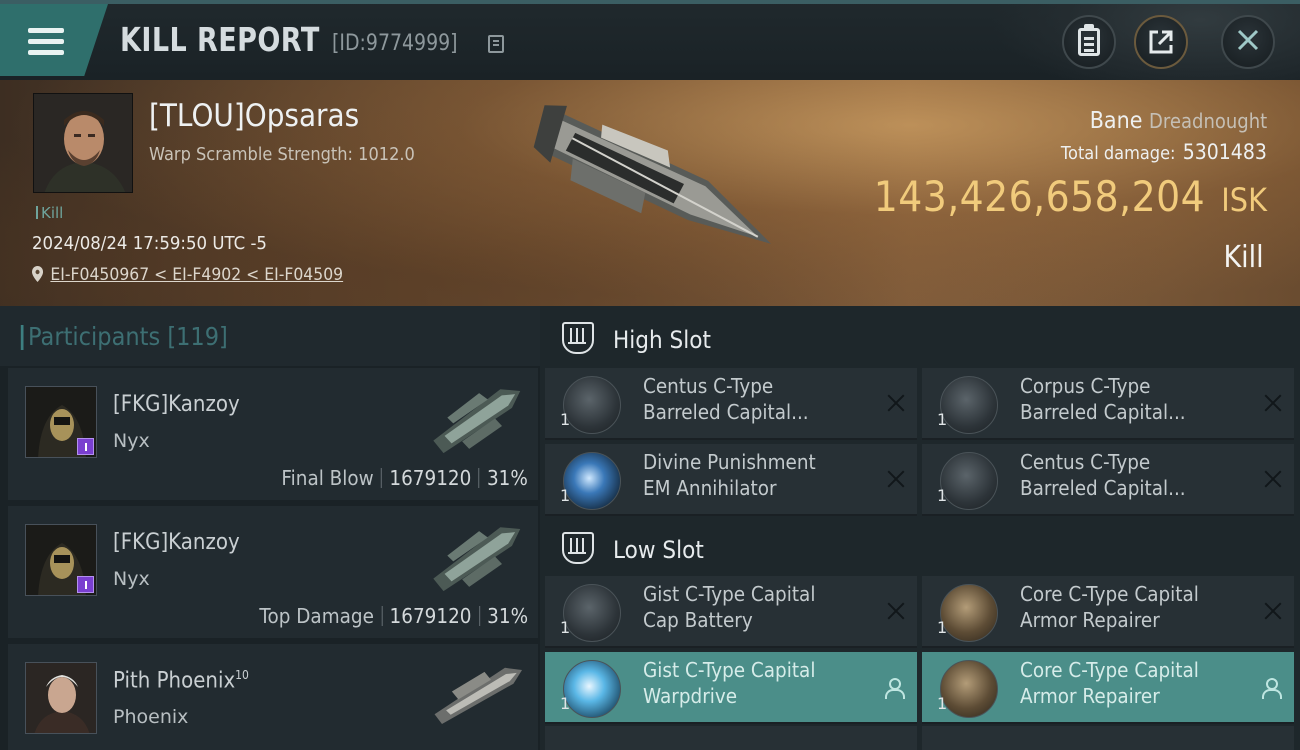  I want to click on location-link: EI-F0450967 < EI-F4902 < EI-F04509, so click(187, 275).